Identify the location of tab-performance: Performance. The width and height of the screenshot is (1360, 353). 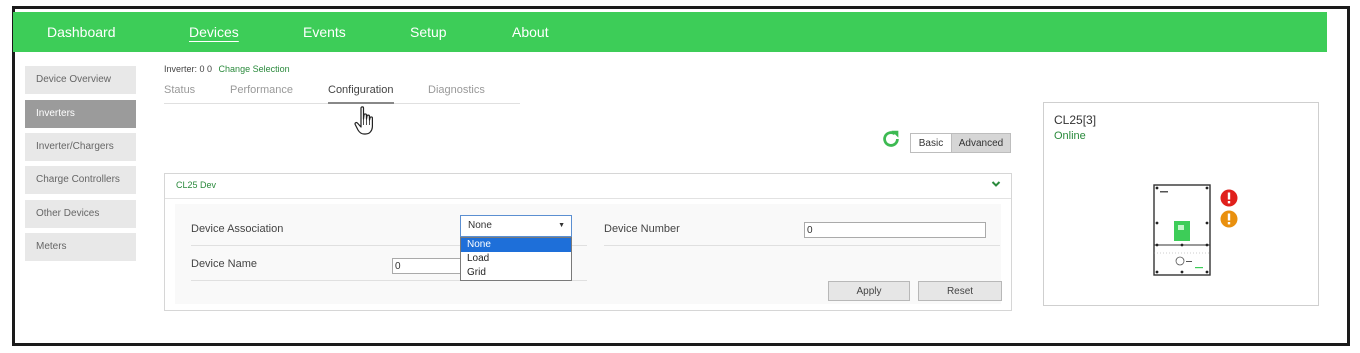
(261, 90).